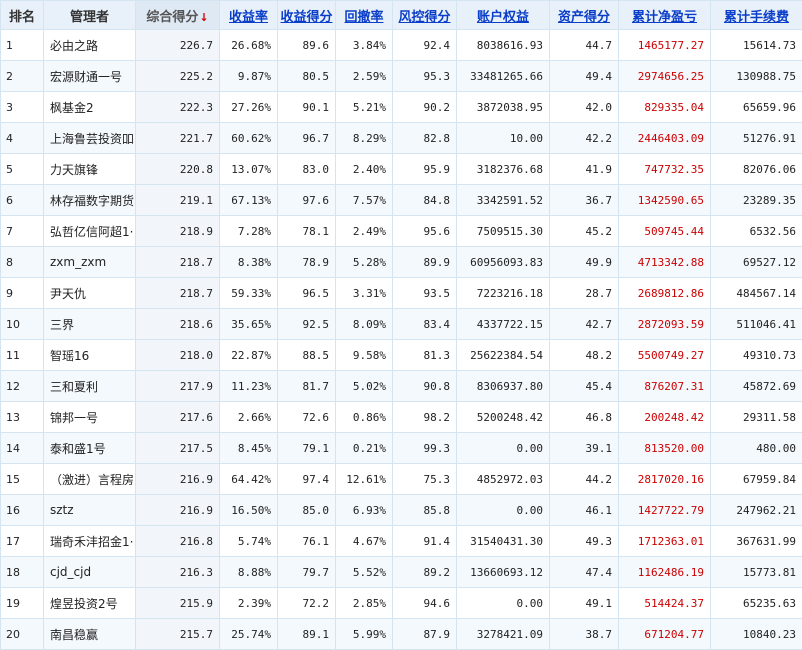 This screenshot has width=802, height=650. I want to click on cell-fees: 484567.14, so click(756, 293).